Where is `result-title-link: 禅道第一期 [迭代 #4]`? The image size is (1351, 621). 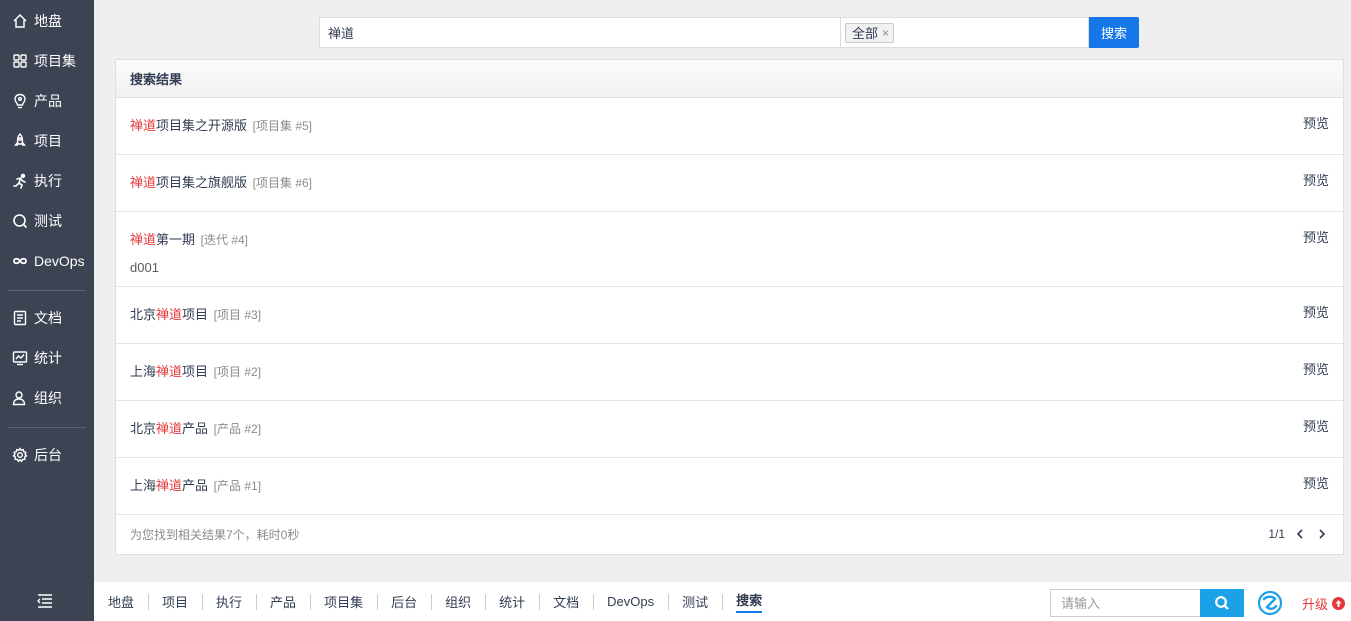 result-title-link: 禅道第一期 [迭代 #4] is located at coordinates (189, 238).